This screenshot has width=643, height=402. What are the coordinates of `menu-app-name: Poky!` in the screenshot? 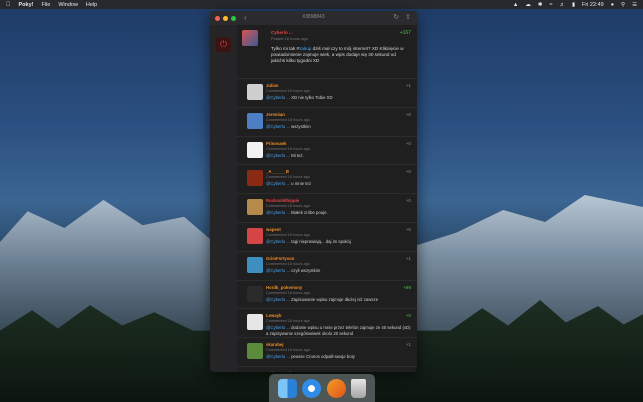 It's located at (26, 5).